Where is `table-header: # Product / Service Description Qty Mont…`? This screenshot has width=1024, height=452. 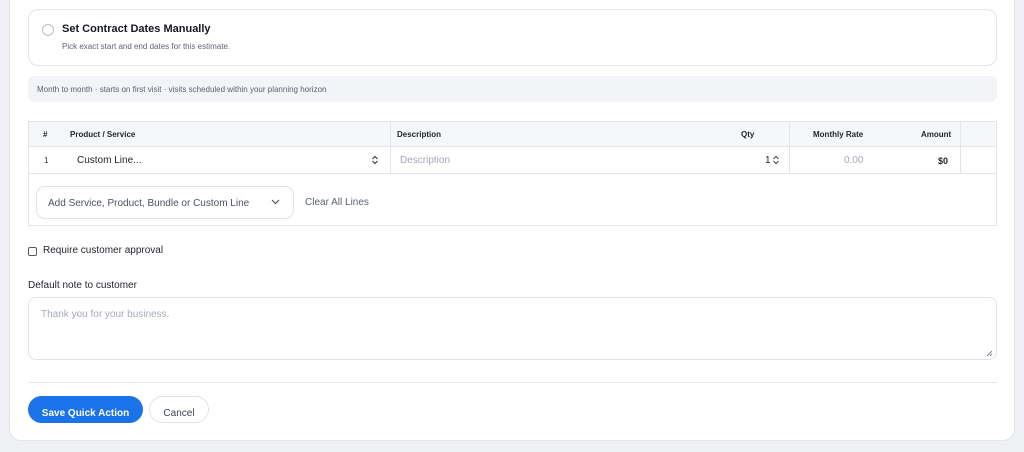
table-header: # Product / Service Description Qty Mont… is located at coordinates (512, 134).